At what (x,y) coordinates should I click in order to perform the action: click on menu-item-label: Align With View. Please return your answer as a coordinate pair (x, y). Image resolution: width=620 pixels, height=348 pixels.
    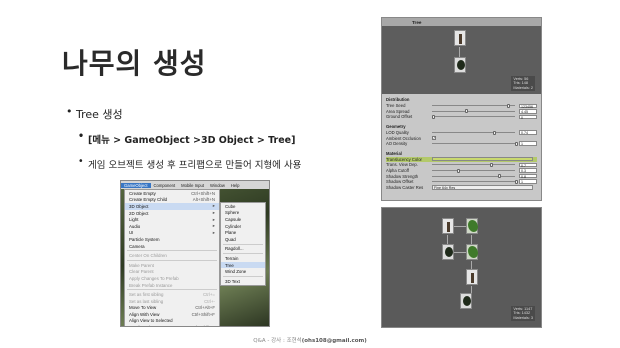
    Looking at the image, I should click on (144, 314).